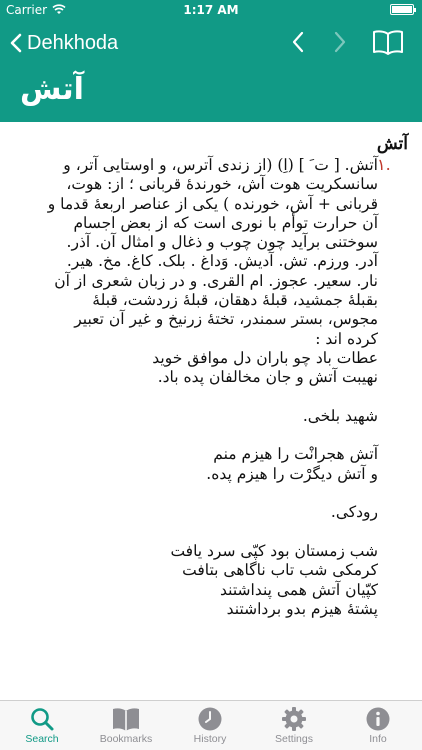 The image size is (422, 750). I want to click on tab-bookmarks-label: Bookmarks, so click(126, 739).